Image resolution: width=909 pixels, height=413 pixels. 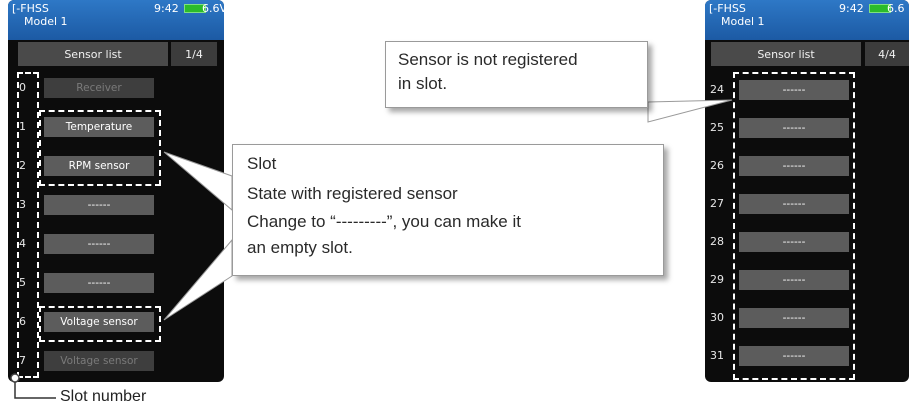 I want to click on callout-line: Sensor is not registered, so click(x=488, y=59).